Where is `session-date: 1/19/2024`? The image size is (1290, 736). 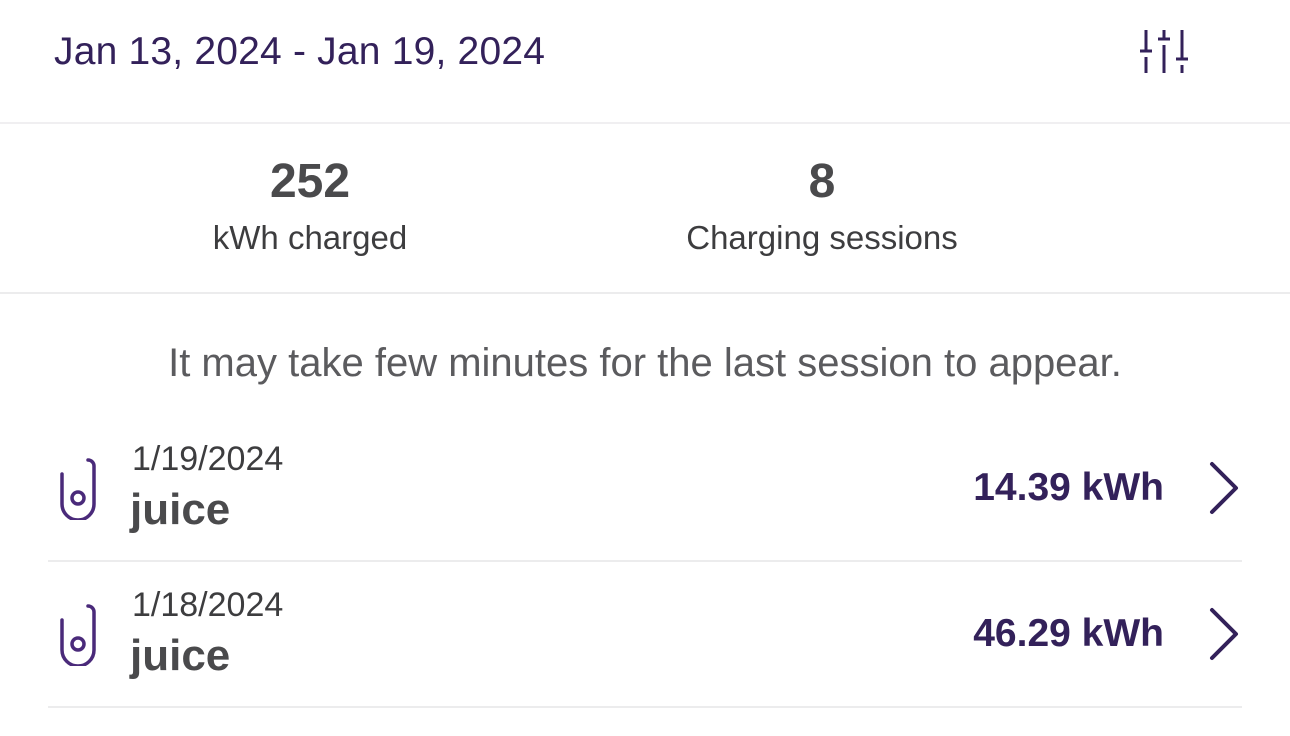 session-date: 1/19/2024 is located at coordinates (208, 459).